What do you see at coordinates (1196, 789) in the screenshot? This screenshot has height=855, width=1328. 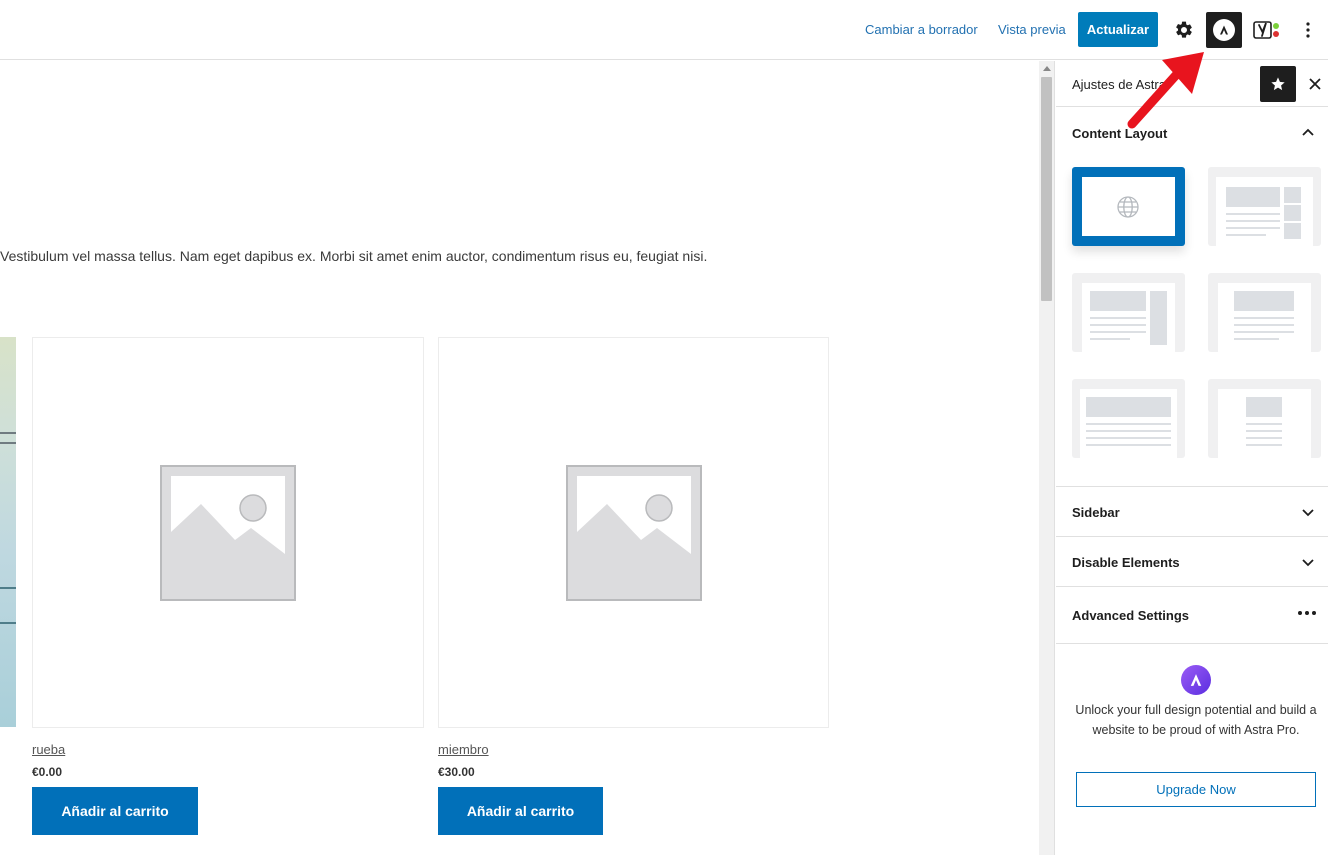 I see `upgrade-now-button: Upgrade Now` at bounding box center [1196, 789].